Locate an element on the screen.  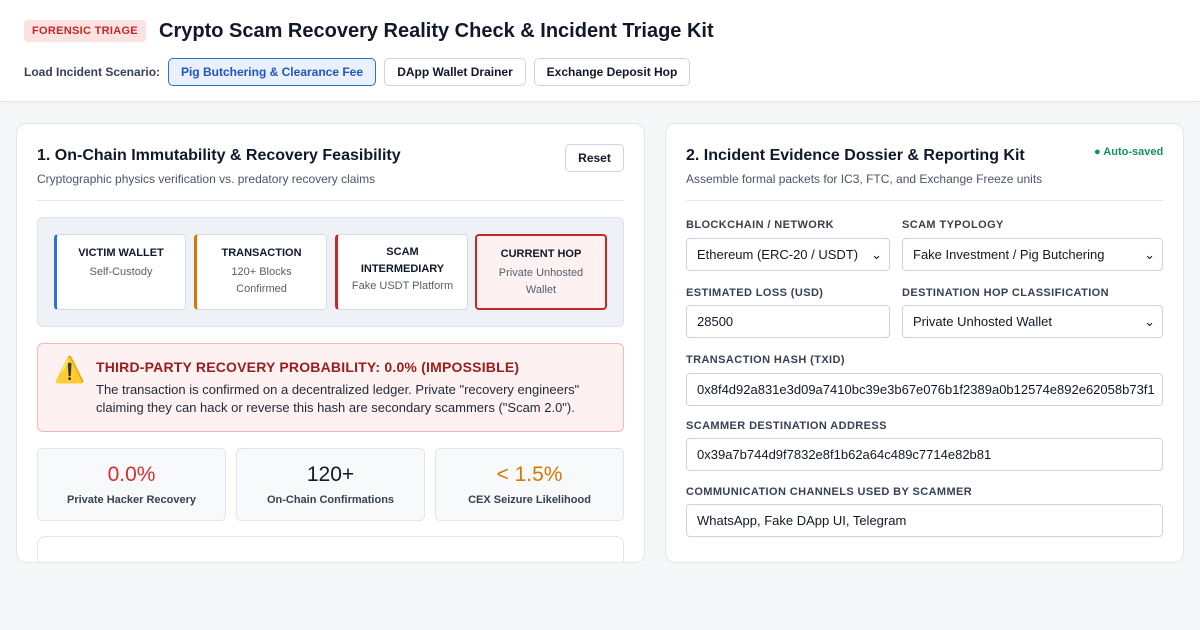
chain-node-scam-intermediary: SCAM INTERMEDIARY Fake USDT Platform is located at coordinates (401, 272).